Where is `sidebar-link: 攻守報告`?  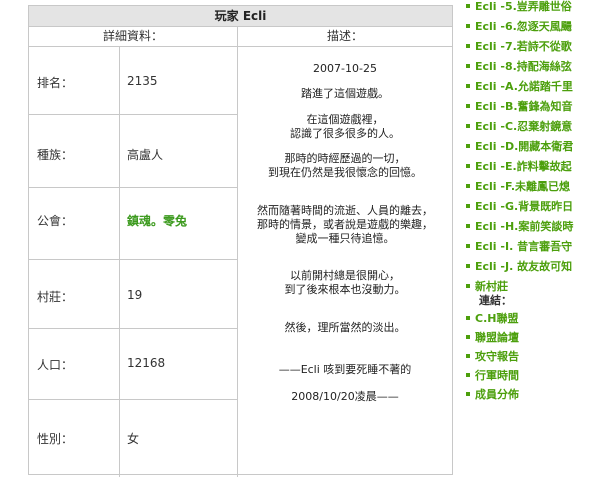 sidebar-link: 攻守報告 is located at coordinates (497, 356).